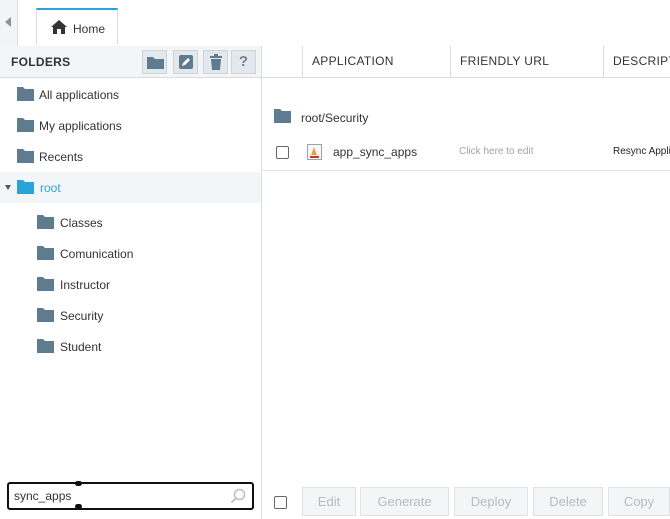 The image size is (670, 519). Describe the element at coordinates (636, 61) in the screenshot. I see `column-header-description: DESCRIPTION` at that location.